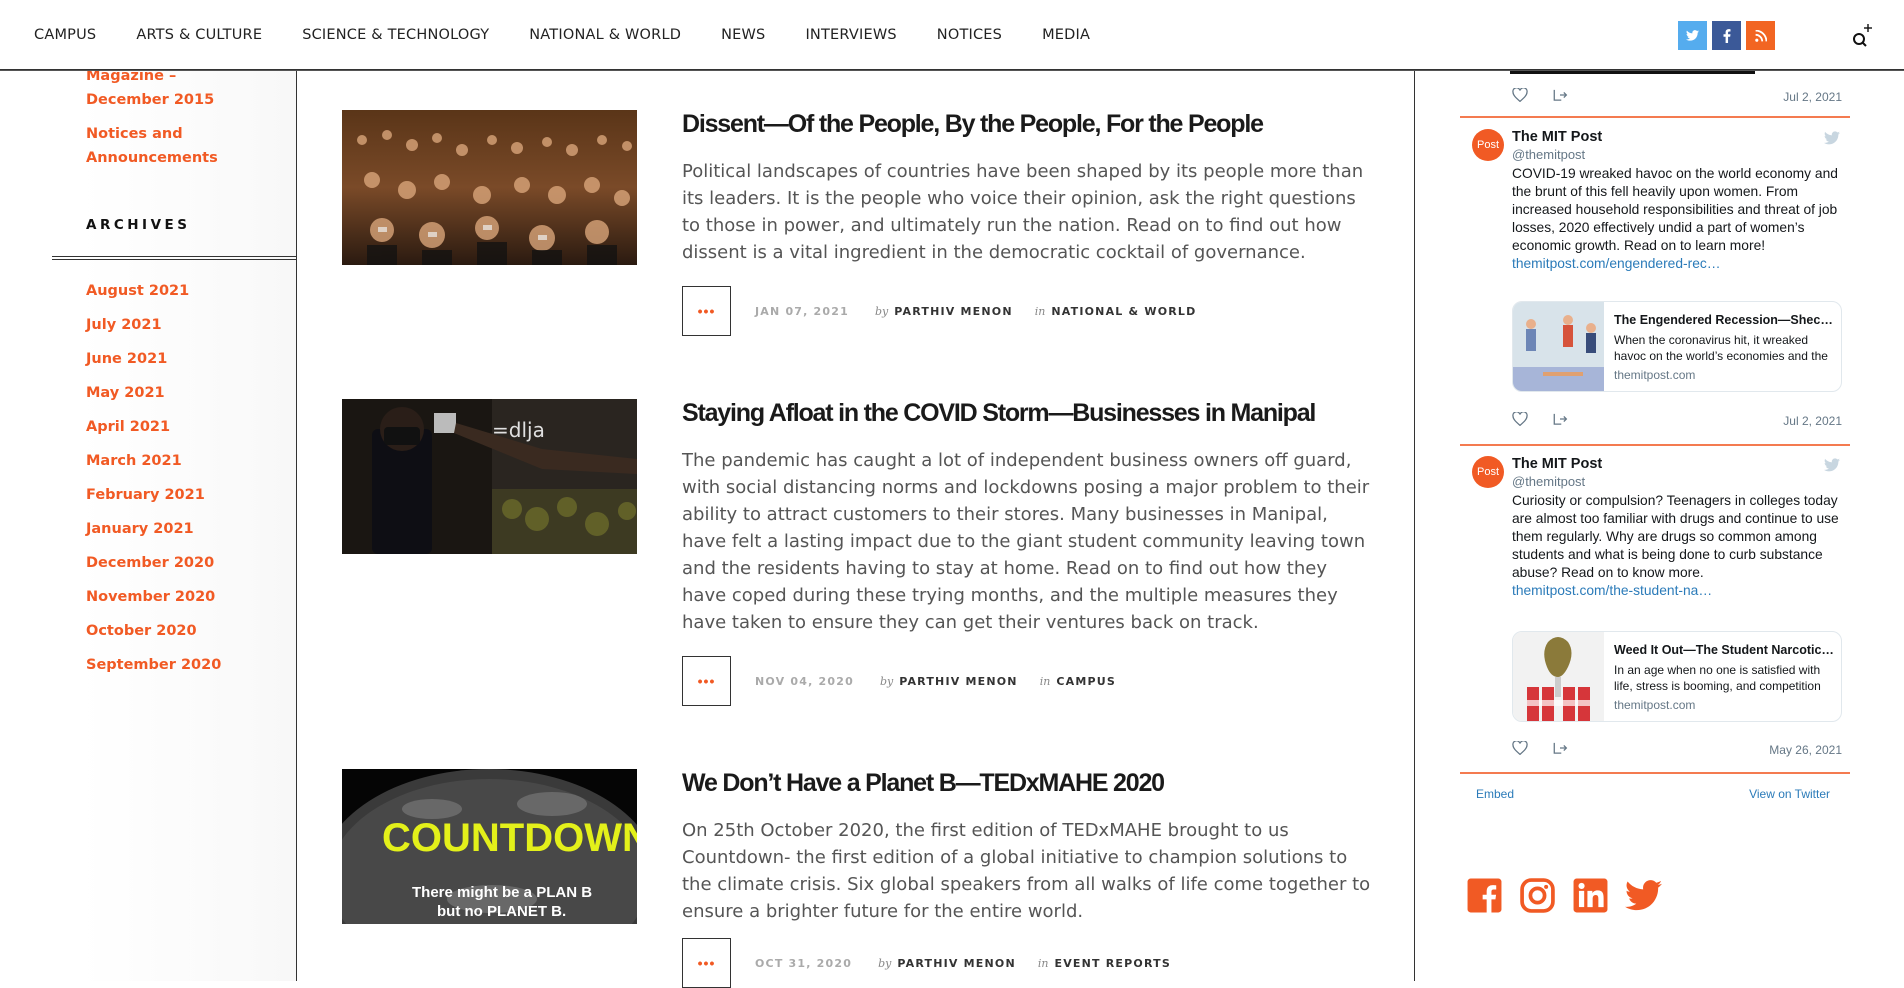  I want to click on archives-heading: ARCHIVES, so click(138, 225).